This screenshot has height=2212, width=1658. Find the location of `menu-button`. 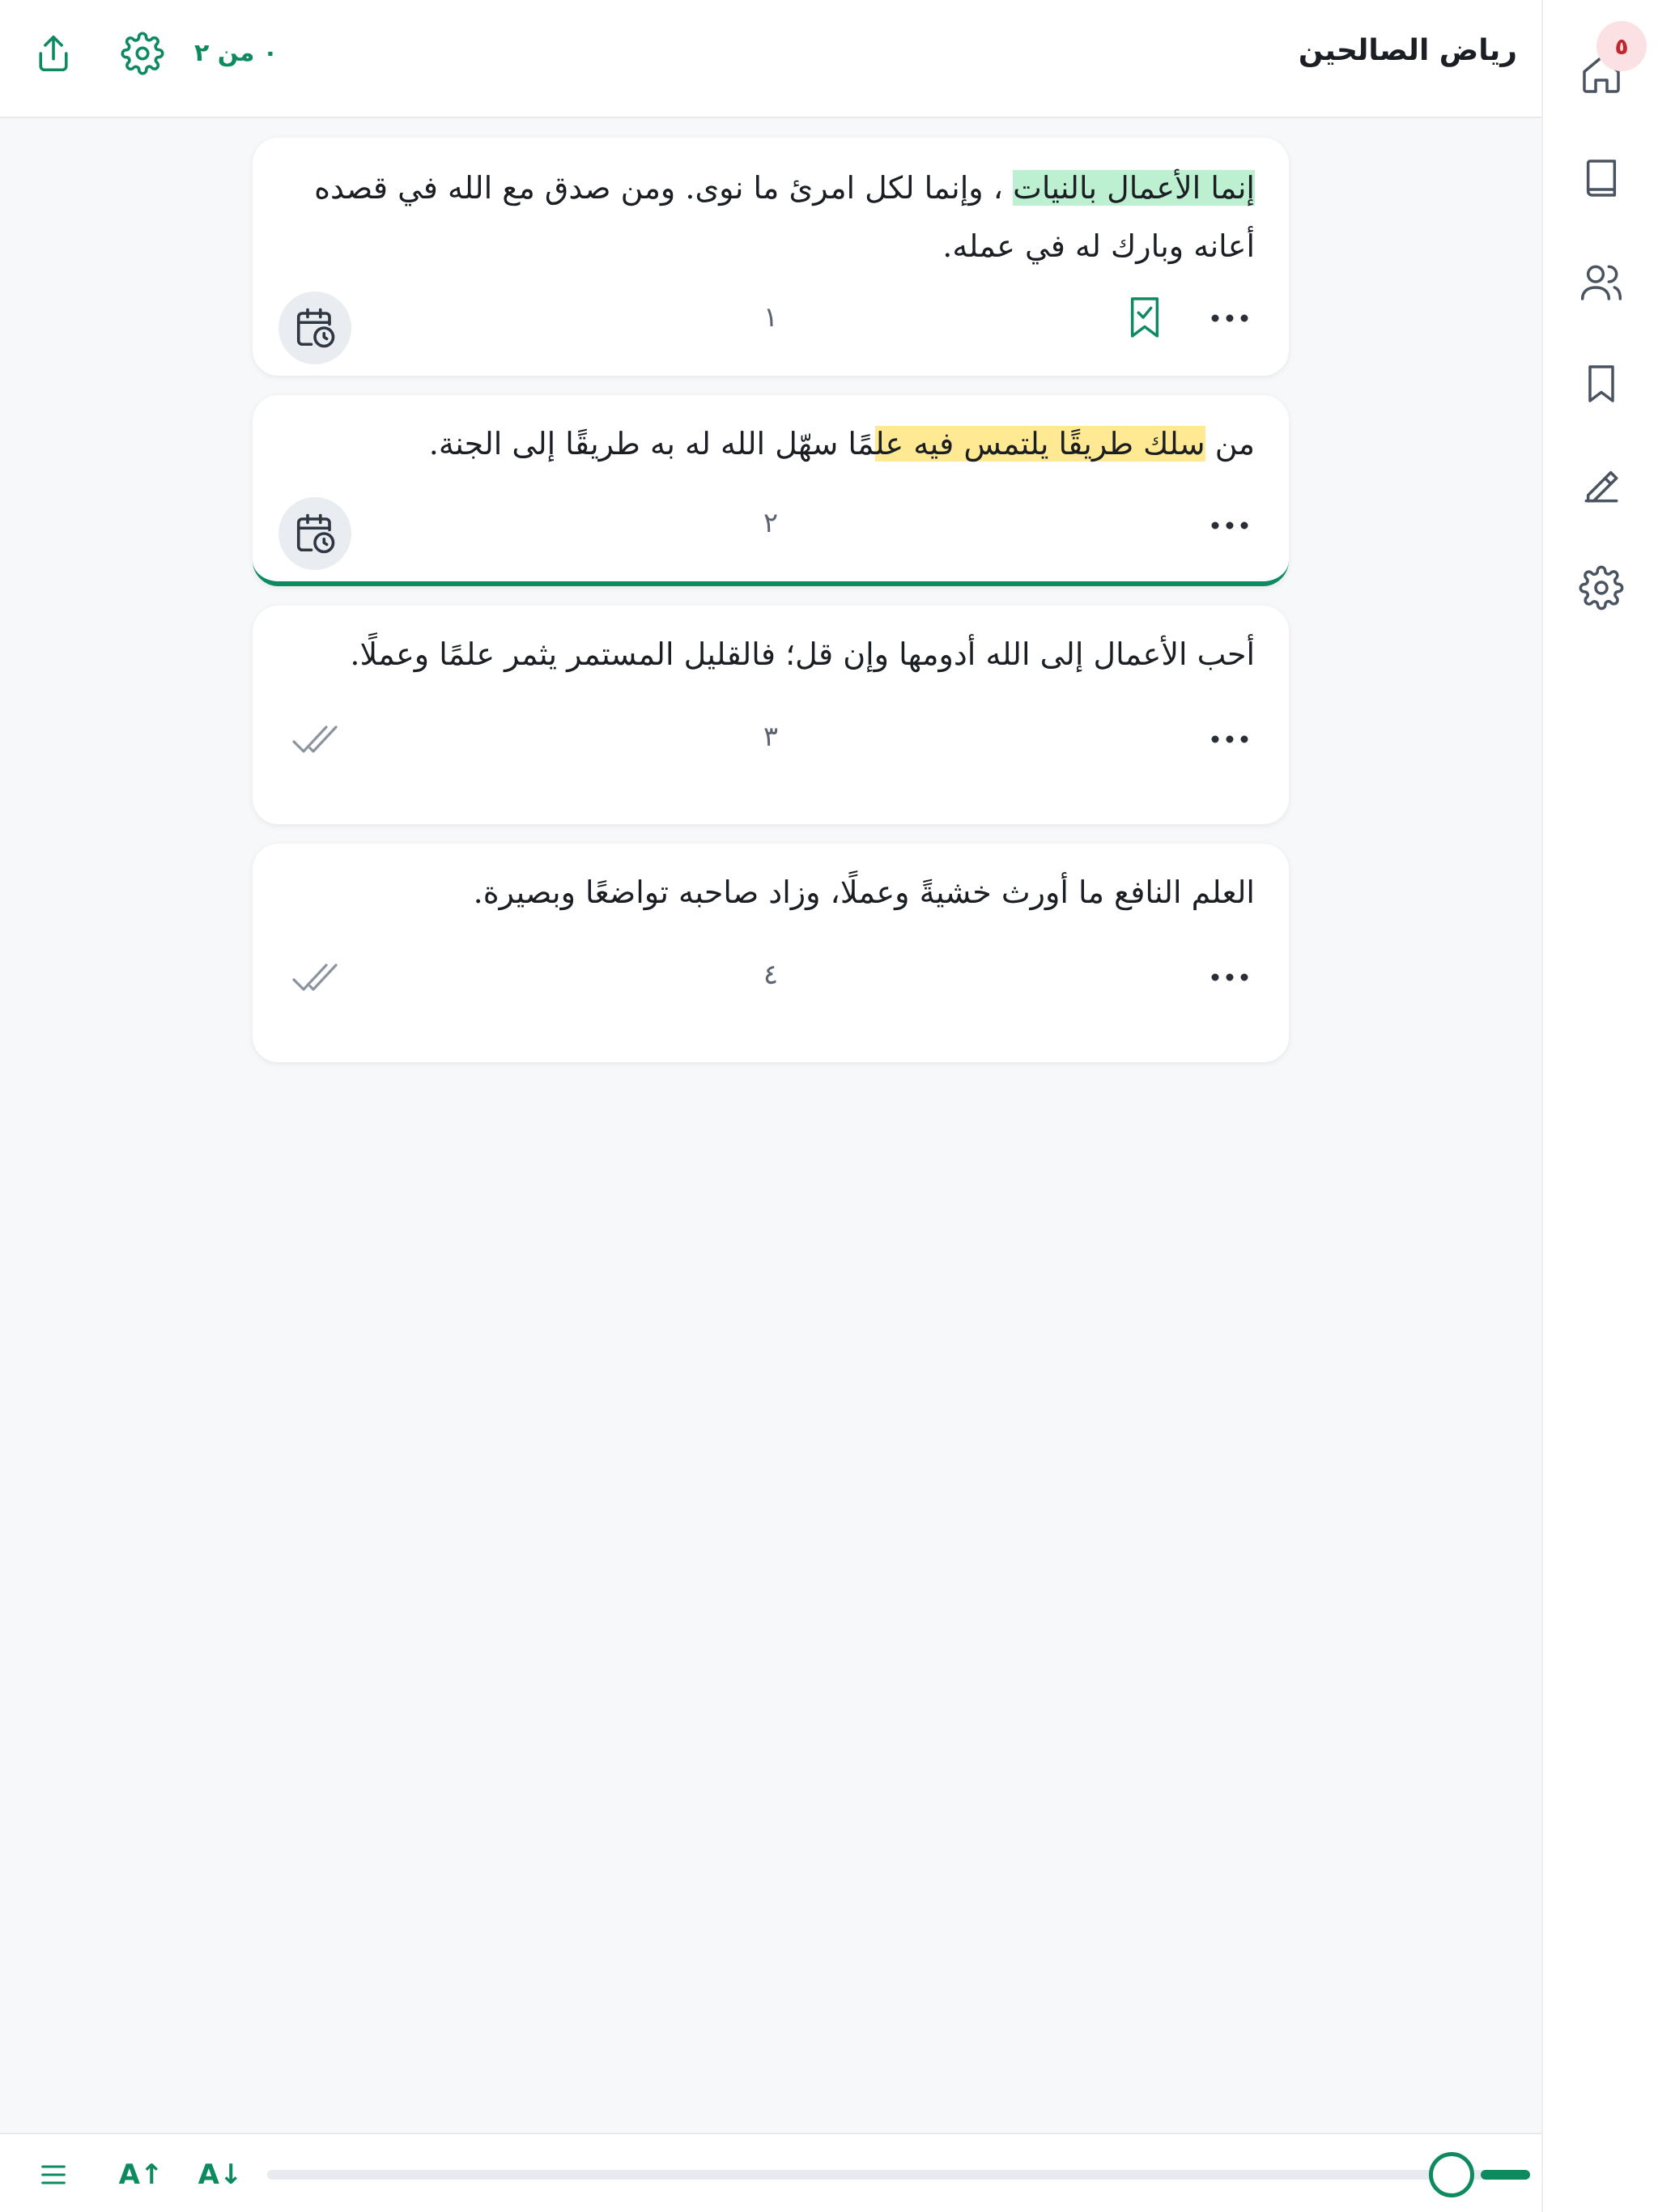

menu-button is located at coordinates (53, 2175).